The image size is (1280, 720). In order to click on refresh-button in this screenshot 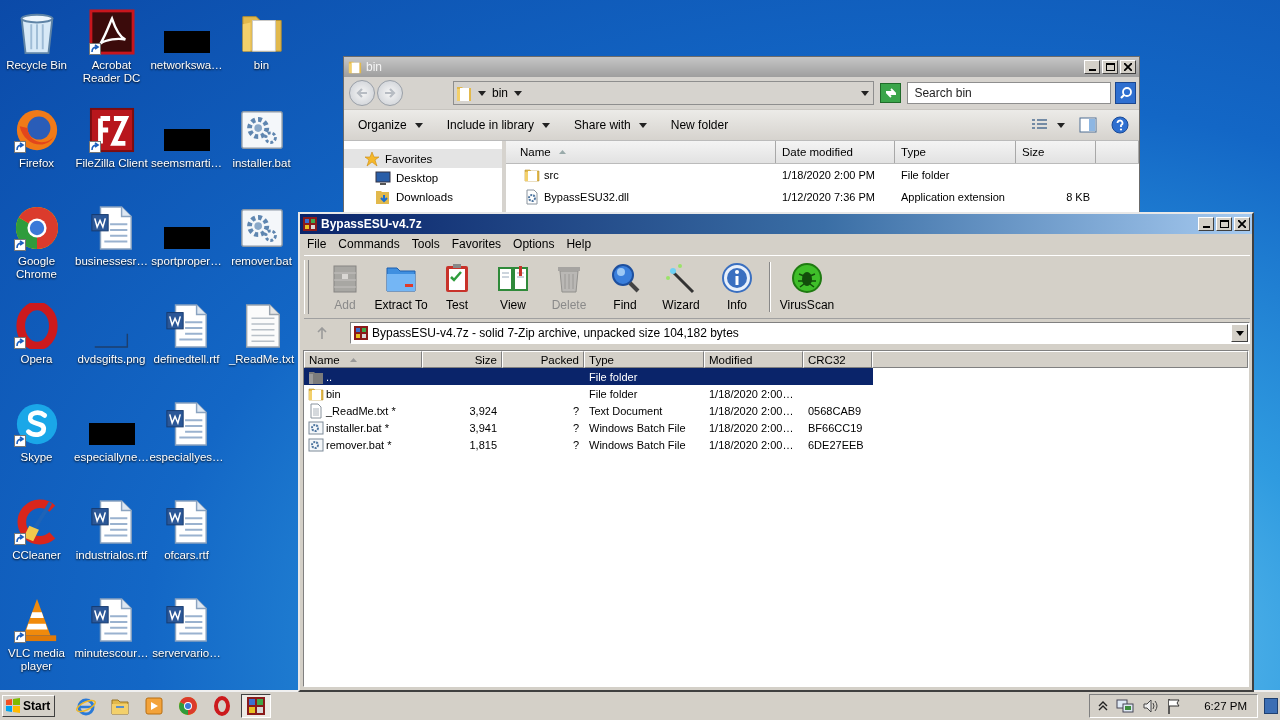, I will do `click(891, 93)`.